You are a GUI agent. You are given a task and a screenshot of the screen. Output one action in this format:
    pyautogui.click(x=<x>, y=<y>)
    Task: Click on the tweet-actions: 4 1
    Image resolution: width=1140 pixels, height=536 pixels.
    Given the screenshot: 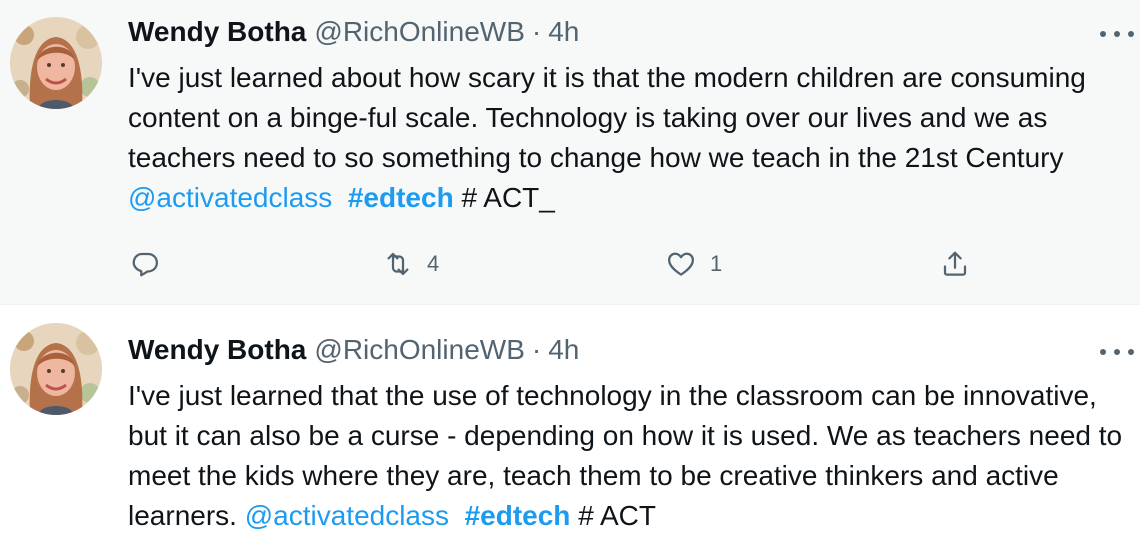 What is the action you would take?
    pyautogui.click(x=553, y=264)
    